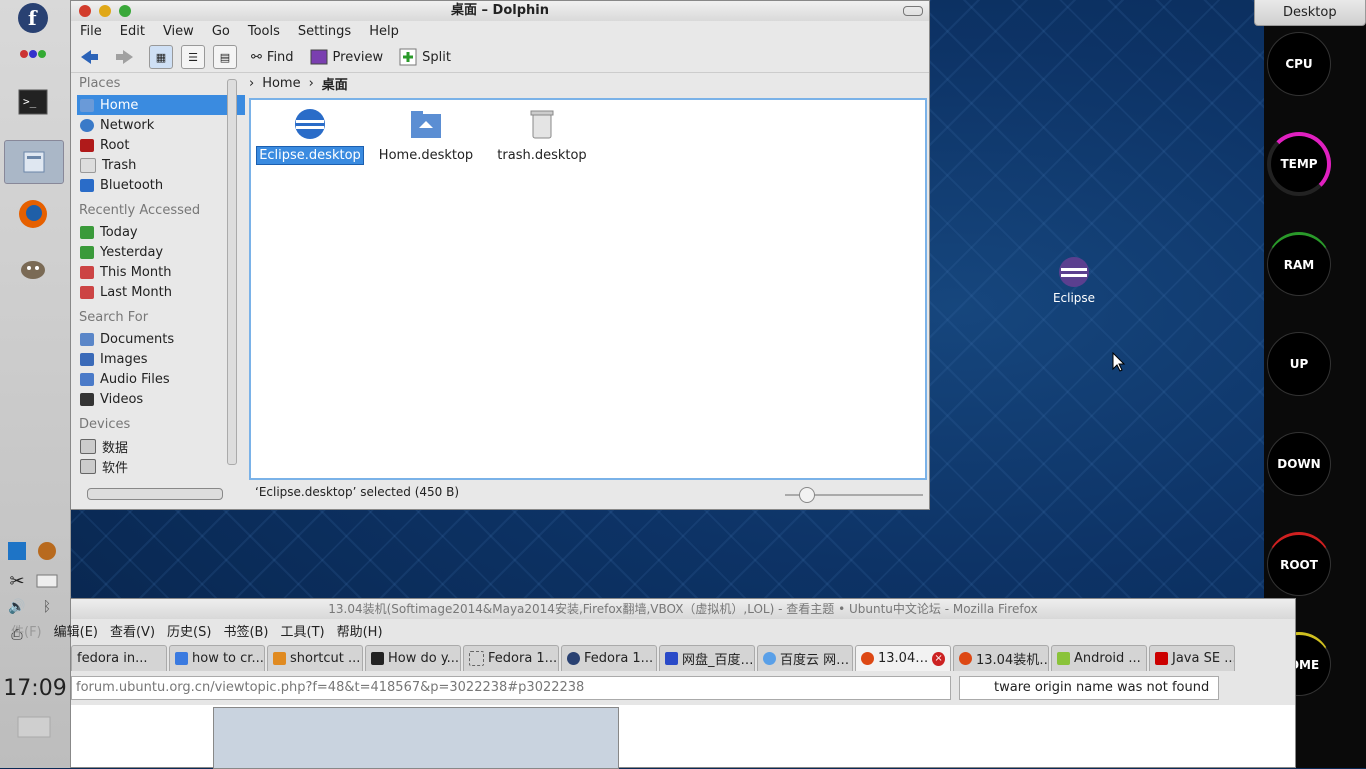 This screenshot has width=1366, height=769. Describe the element at coordinates (178, 31) in the screenshot. I see `menu-view: View` at that location.